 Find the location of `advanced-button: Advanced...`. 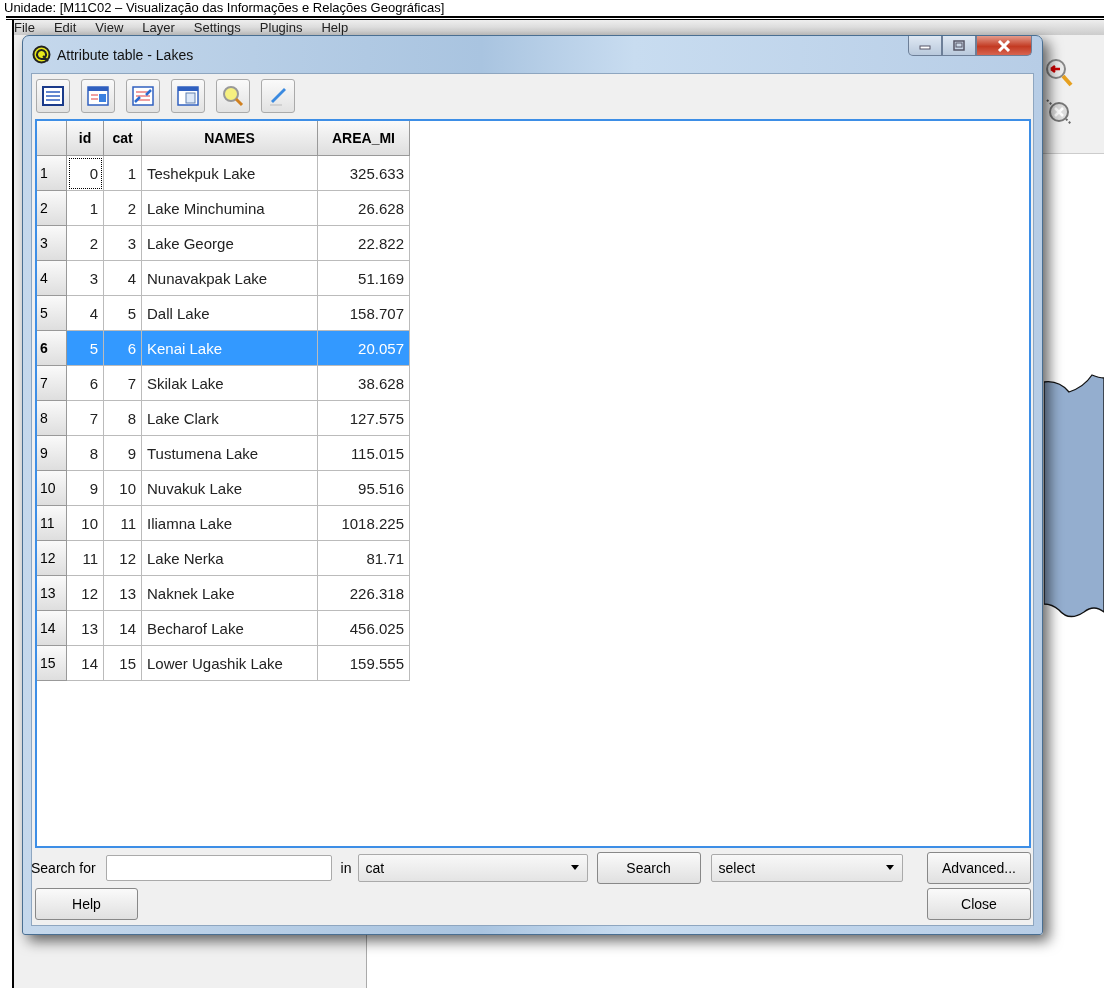

advanced-button: Advanced... is located at coordinates (979, 868).